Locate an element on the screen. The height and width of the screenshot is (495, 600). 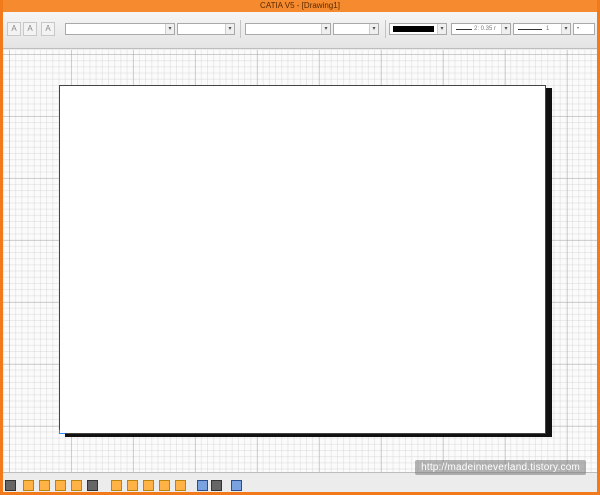
title-bar: CATIA V5 - [Drawing1] is located at coordinates (300, 6).